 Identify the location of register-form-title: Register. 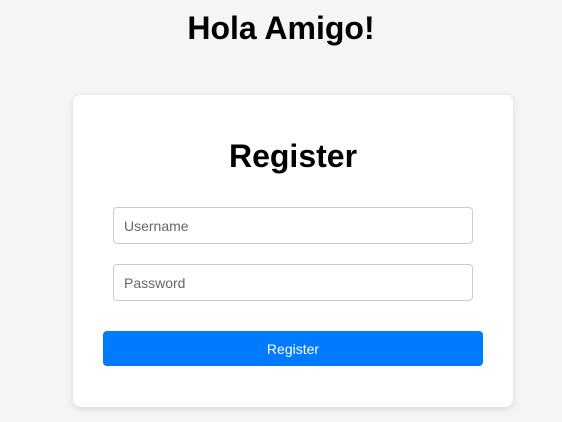
(293, 156).